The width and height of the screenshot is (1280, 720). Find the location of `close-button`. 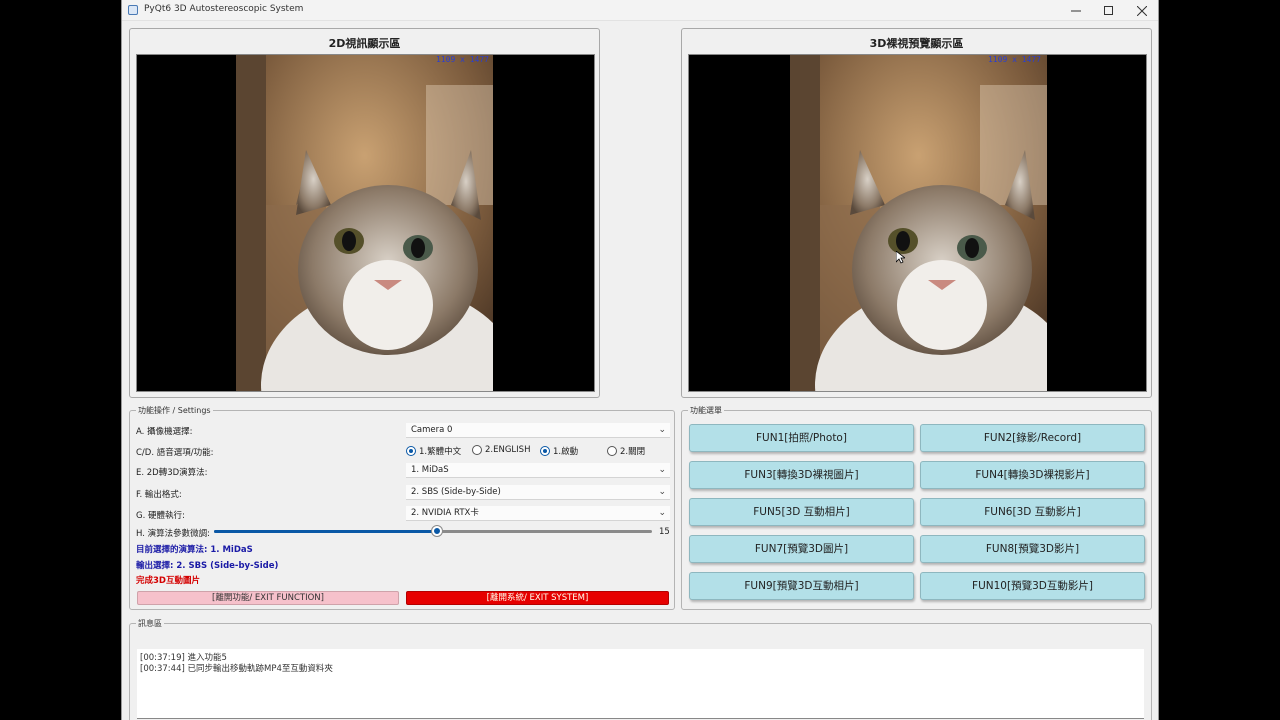

close-button is located at coordinates (1141, 10).